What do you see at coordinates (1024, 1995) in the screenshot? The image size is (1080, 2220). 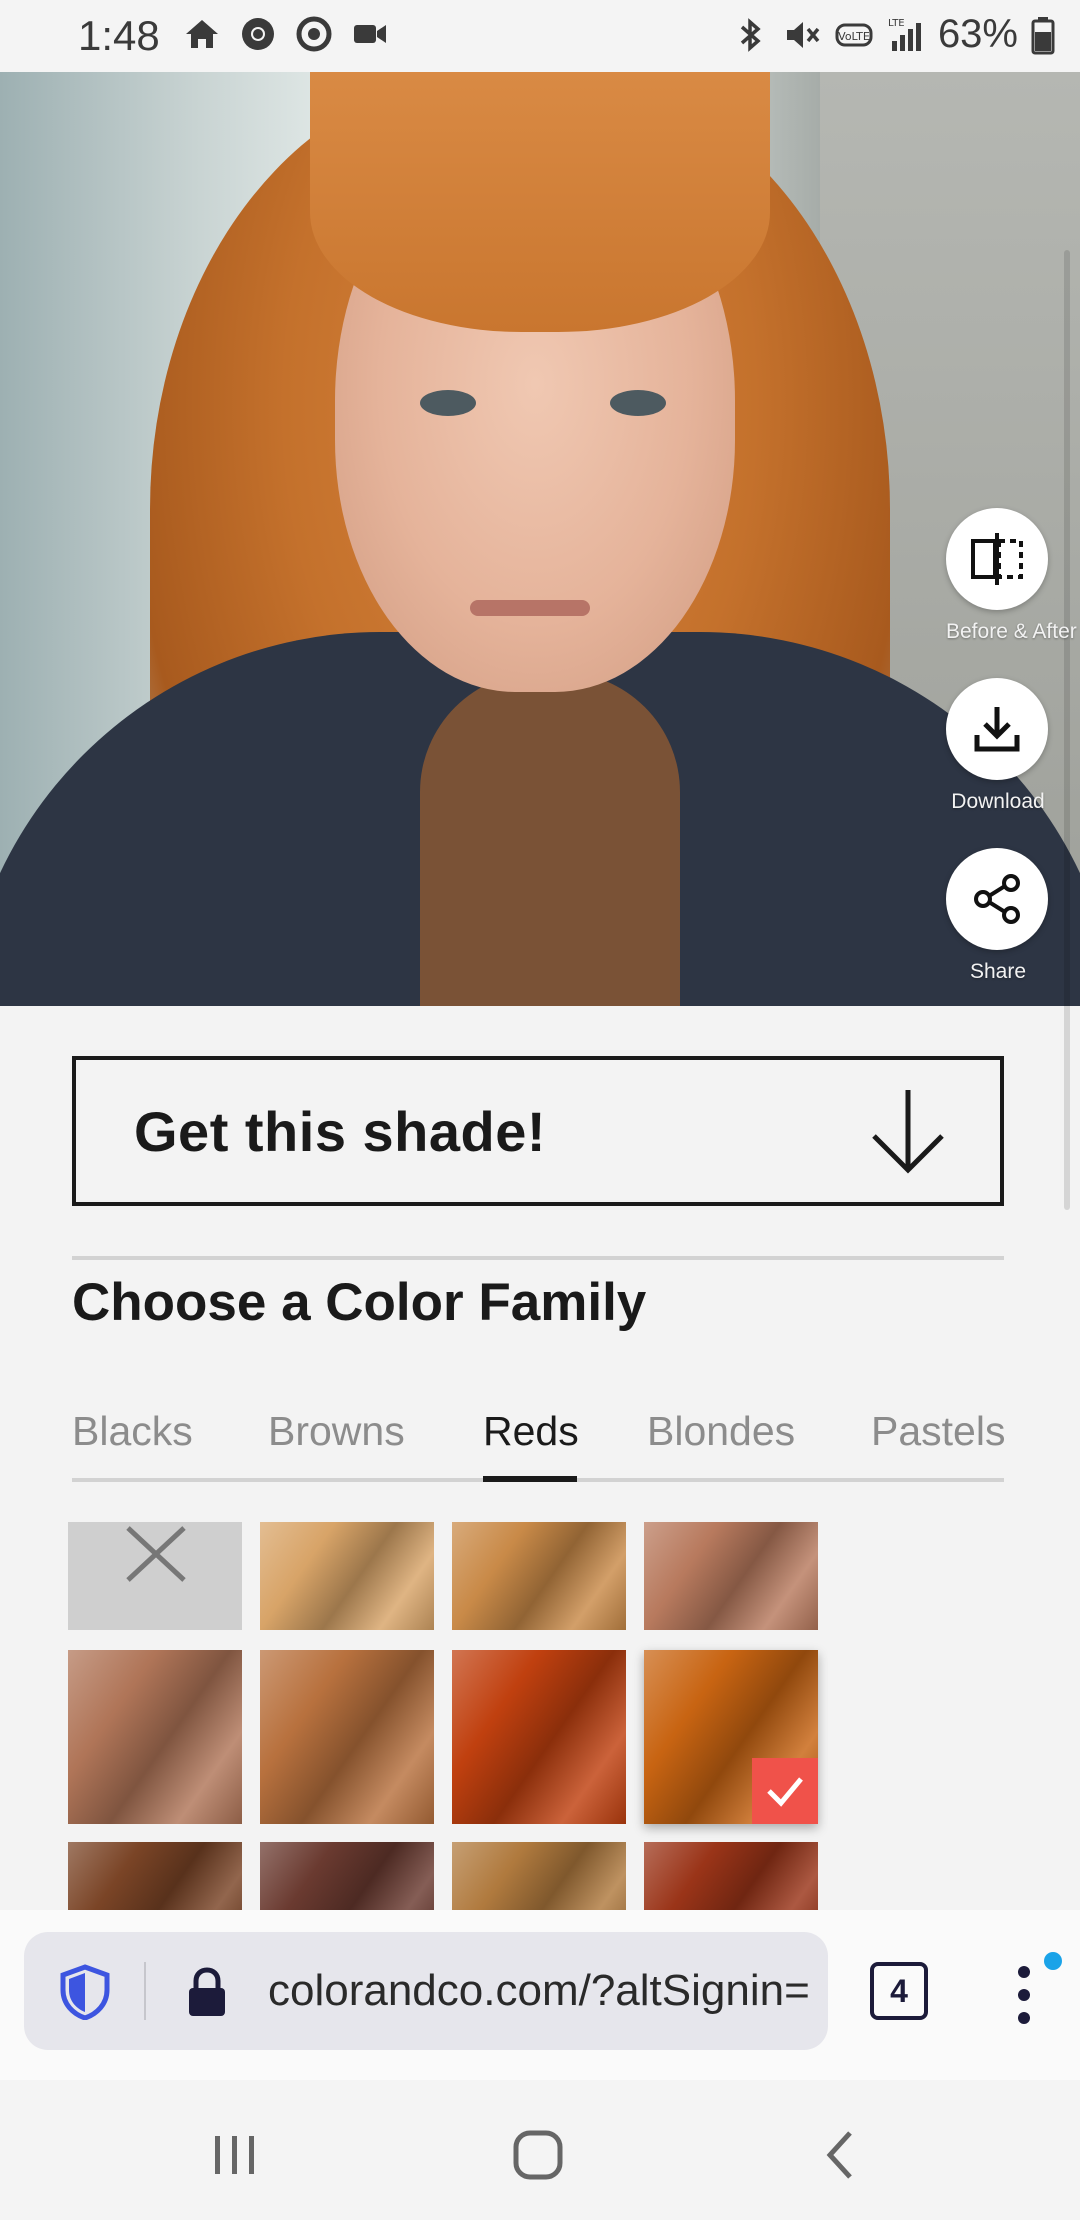 I see `more-menu-icon` at bounding box center [1024, 1995].